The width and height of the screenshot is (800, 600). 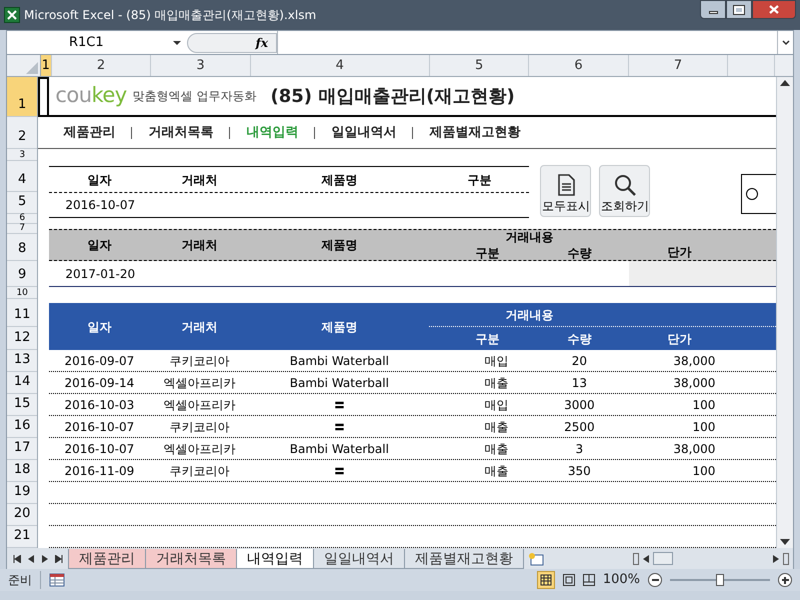 I want to click on row-header: 2, so click(x=22, y=133).